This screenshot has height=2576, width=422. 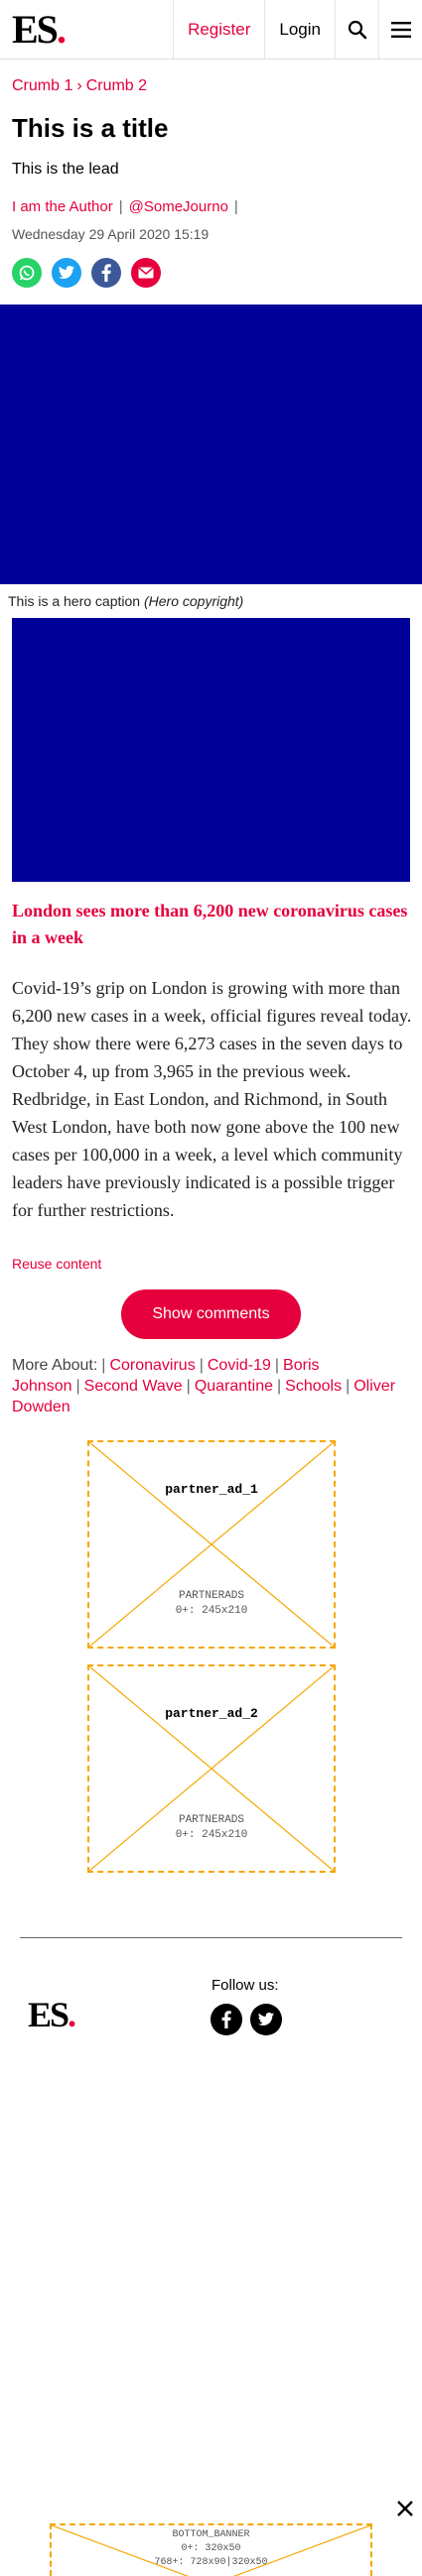 What do you see at coordinates (56, 1264) in the screenshot?
I see `reuse-content-link: Reuse content` at bounding box center [56, 1264].